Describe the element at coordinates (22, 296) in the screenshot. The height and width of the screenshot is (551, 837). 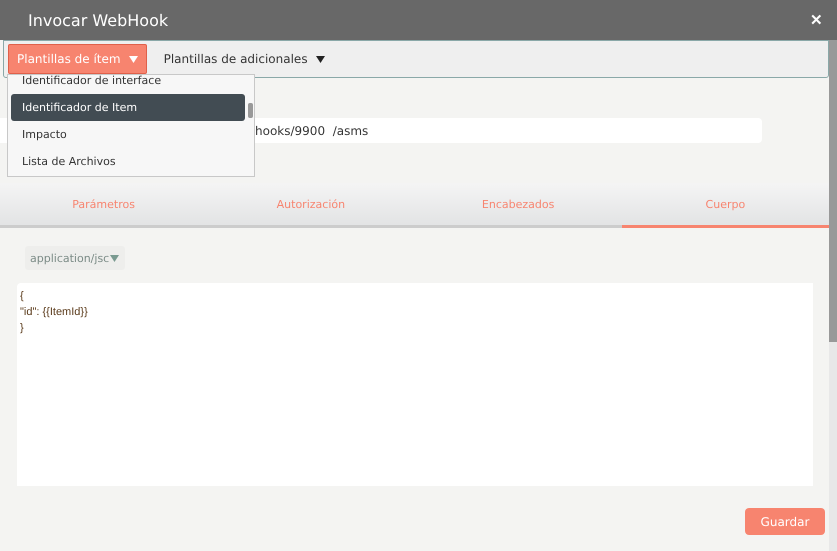
I see `code-line: {` at that location.